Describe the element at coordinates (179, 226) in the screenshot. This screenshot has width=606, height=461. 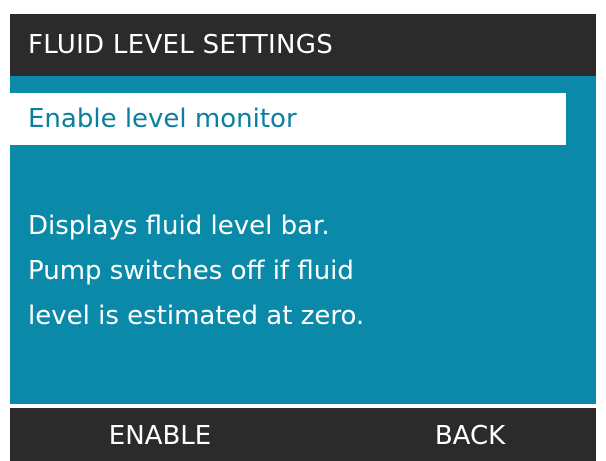
I see `description-line-1: Displays fluid level bar.` at that location.